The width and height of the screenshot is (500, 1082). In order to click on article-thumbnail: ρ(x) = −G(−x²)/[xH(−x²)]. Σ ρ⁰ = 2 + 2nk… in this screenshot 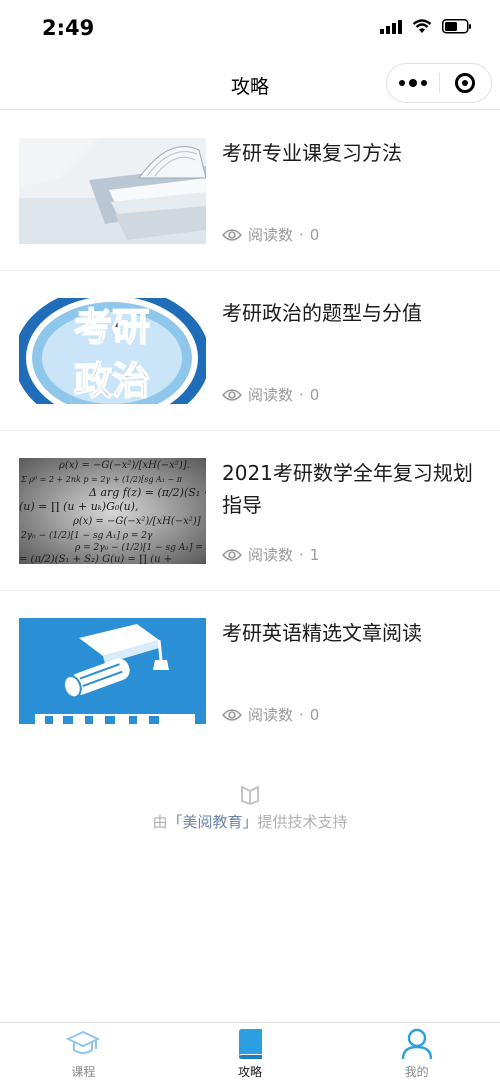, I will do `click(112, 511)`.